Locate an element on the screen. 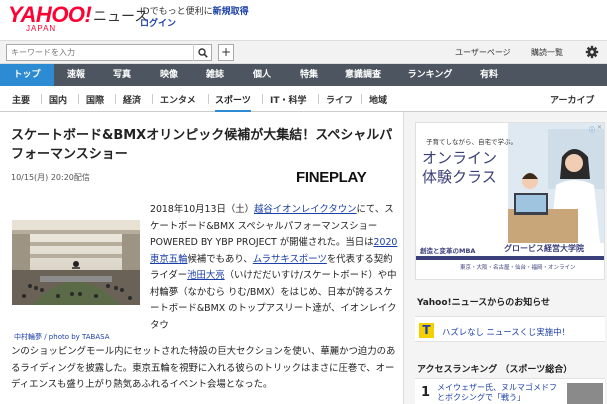 The image size is (607, 404). site-header: YAHOO! JAPAN ニュース IDでもっと便利に新規取得 ログイン is located at coordinates (303, 20).